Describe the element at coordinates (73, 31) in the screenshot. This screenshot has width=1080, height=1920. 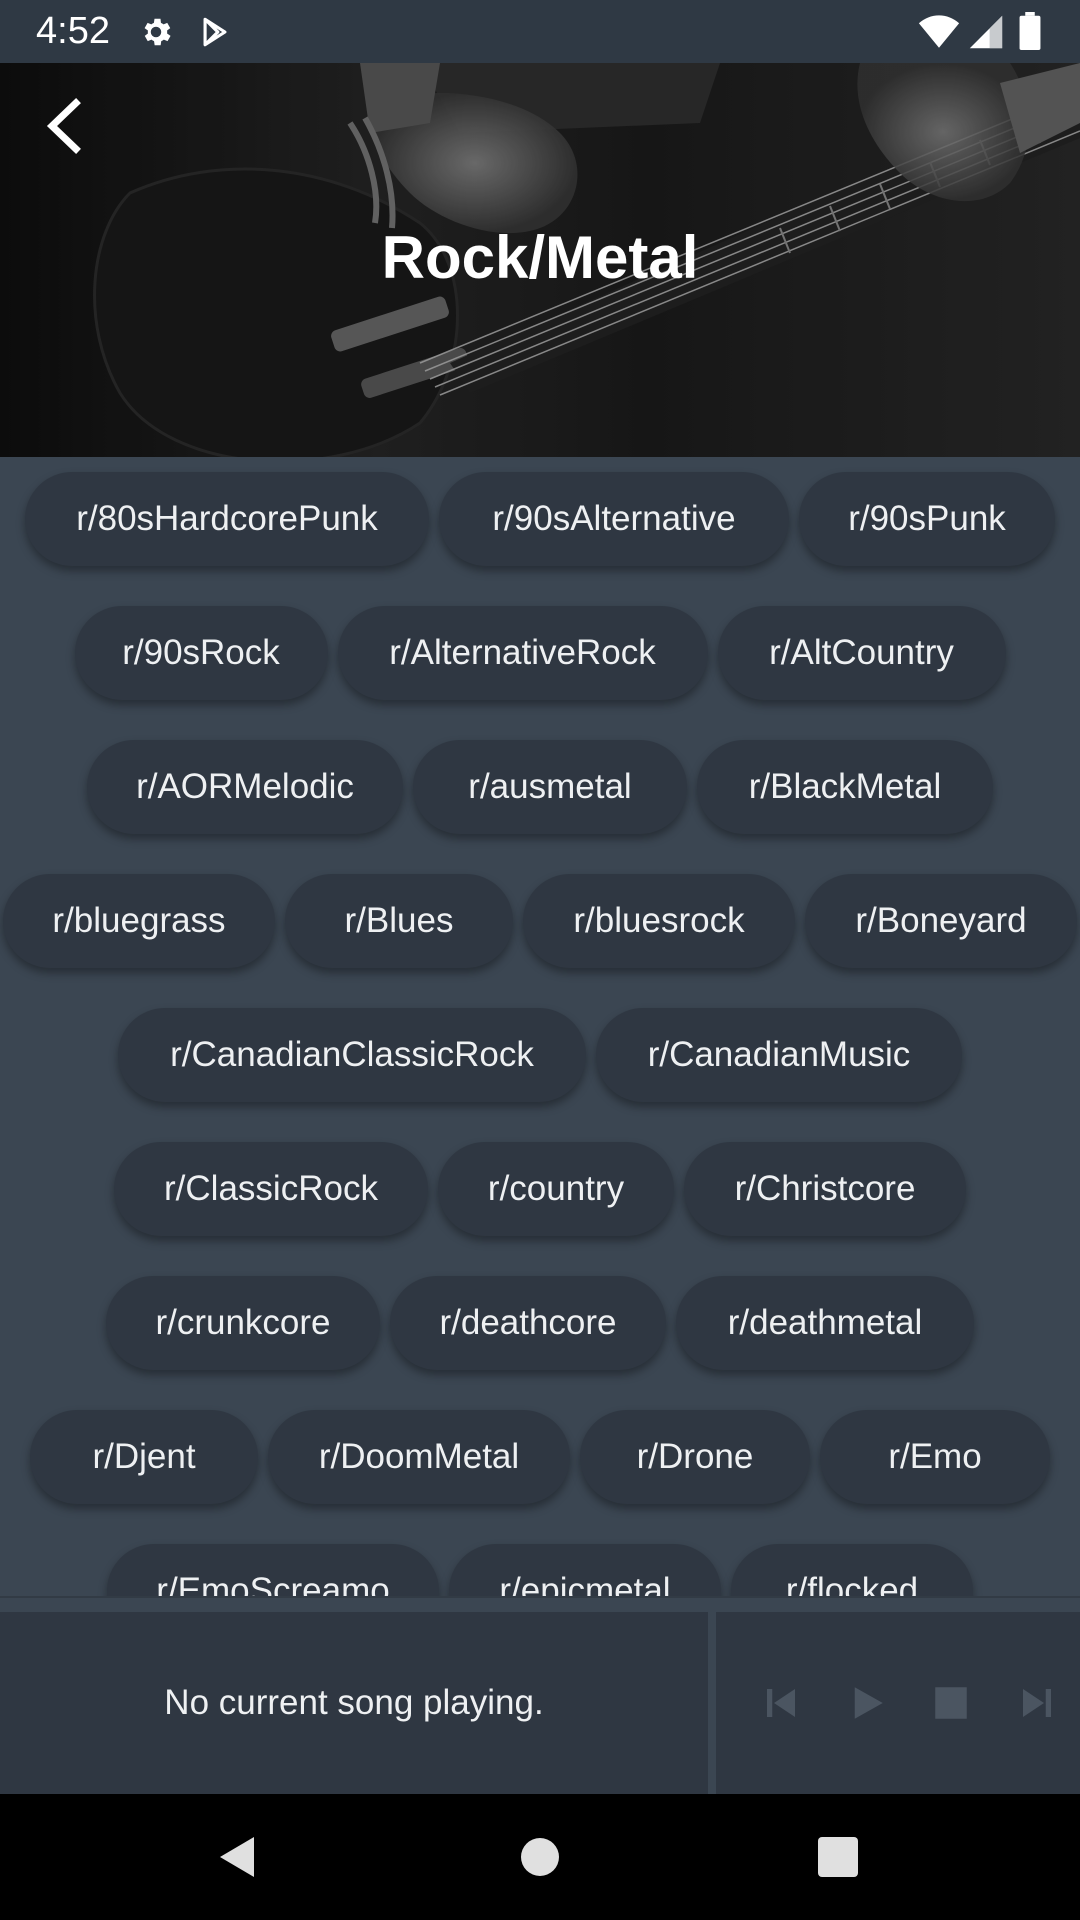
I see `status-time: 4:52` at that location.